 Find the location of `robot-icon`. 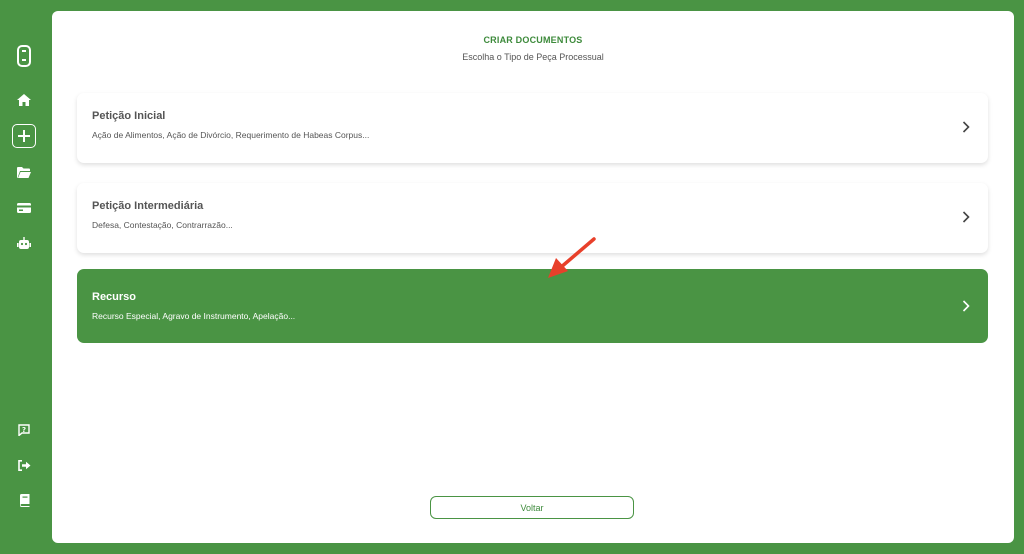

robot-icon is located at coordinates (24, 243).